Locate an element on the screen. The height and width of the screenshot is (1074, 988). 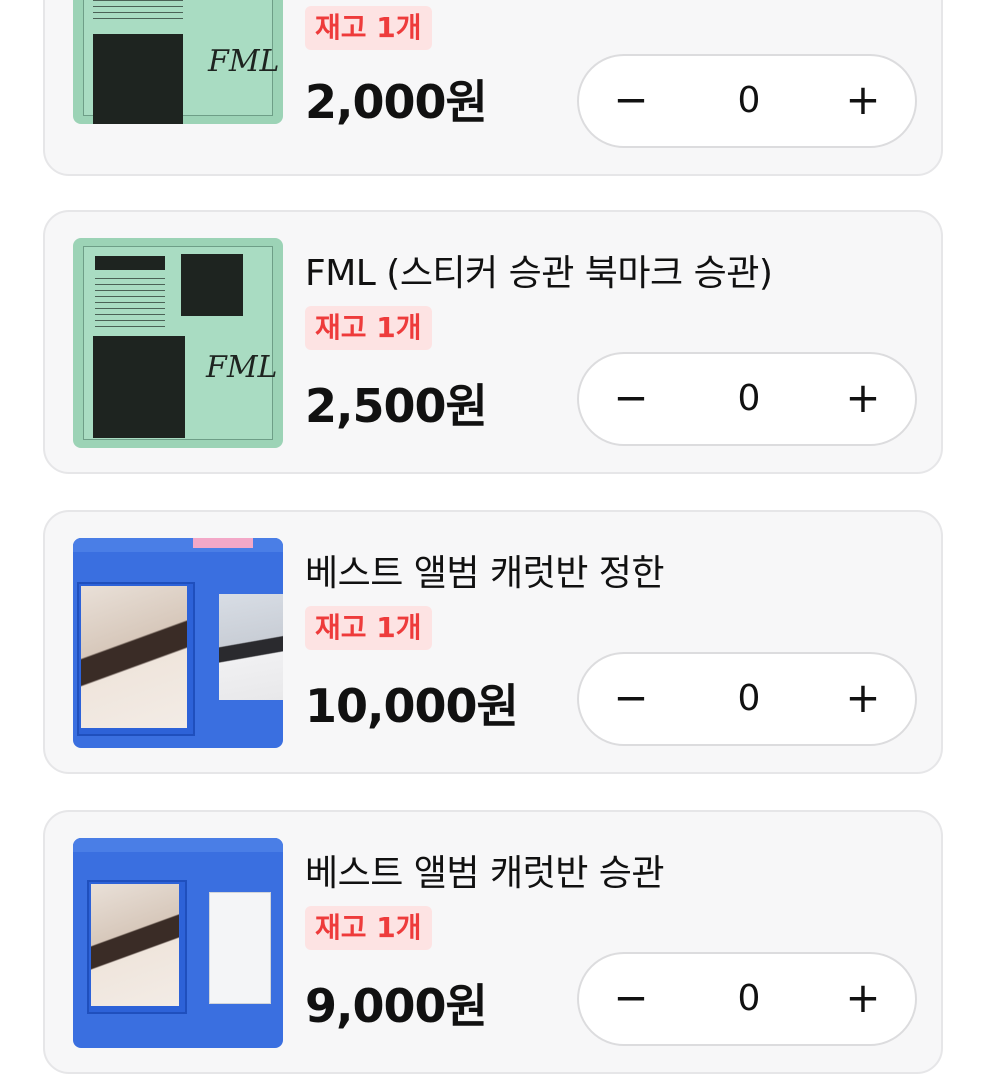
product-price: 2,500원 is located at coordinates (396, 406).